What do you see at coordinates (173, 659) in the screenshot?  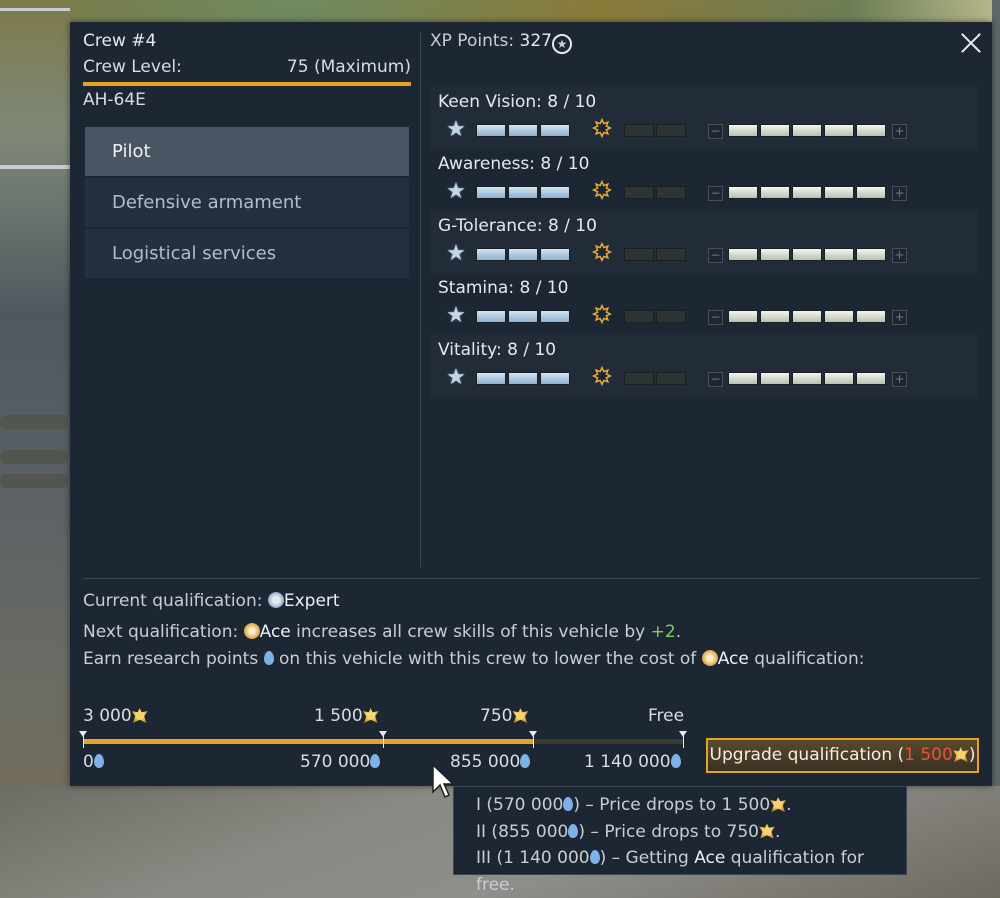 I see `earn-text: Earn research points` at bounding box center [173, 659].